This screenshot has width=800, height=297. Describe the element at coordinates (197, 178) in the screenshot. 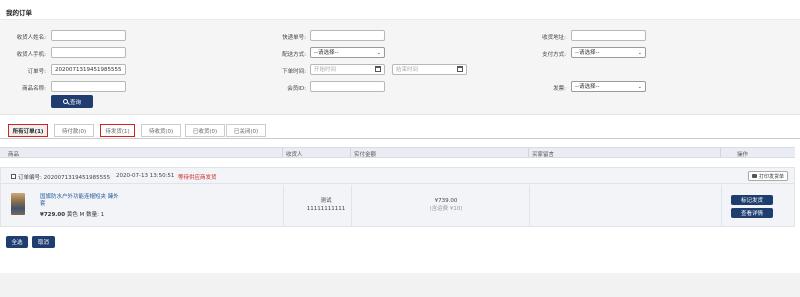

I see `order-status: 等待供应商发货` at that location.